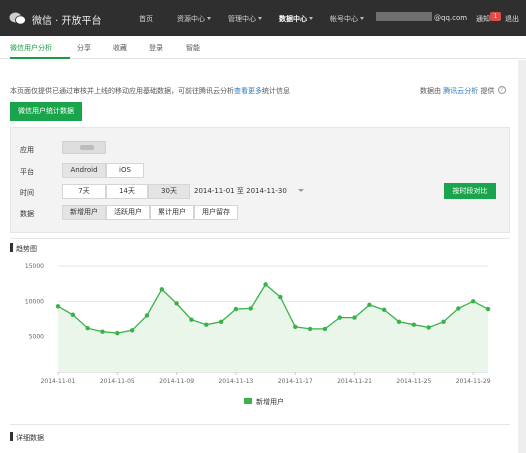  What do you see at coordinates (260, 424) in the screenshot?
I see `divider` at bounding box center [260, 424].